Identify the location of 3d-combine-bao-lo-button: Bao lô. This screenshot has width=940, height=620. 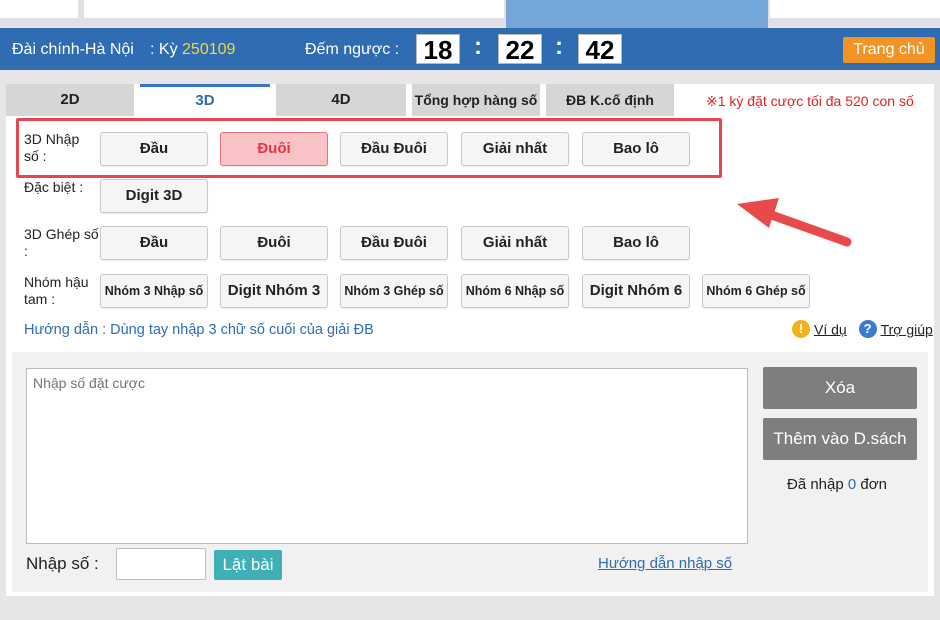
(636, 243).